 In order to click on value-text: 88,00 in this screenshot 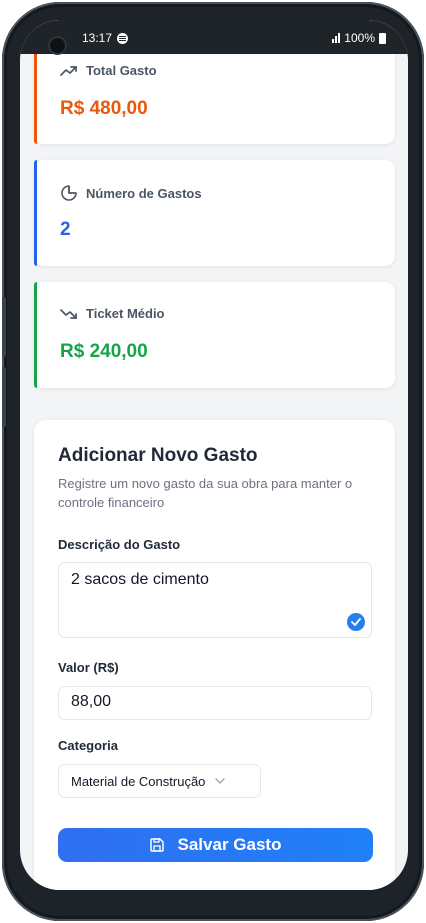, I will do `click(91, 701)`.